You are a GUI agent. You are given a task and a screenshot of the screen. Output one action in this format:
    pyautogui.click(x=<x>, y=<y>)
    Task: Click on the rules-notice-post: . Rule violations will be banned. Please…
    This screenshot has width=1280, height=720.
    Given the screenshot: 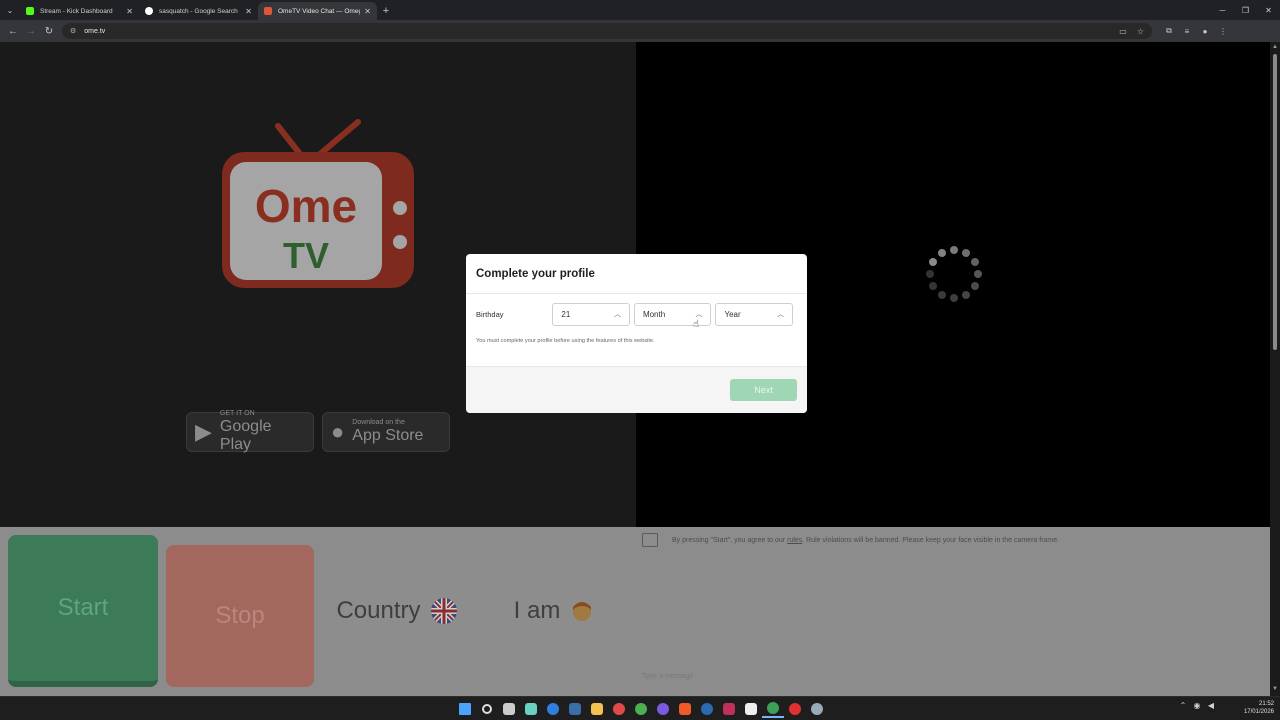 What is the action you would take?
    pyautogui.click(x=931, y=540)
    